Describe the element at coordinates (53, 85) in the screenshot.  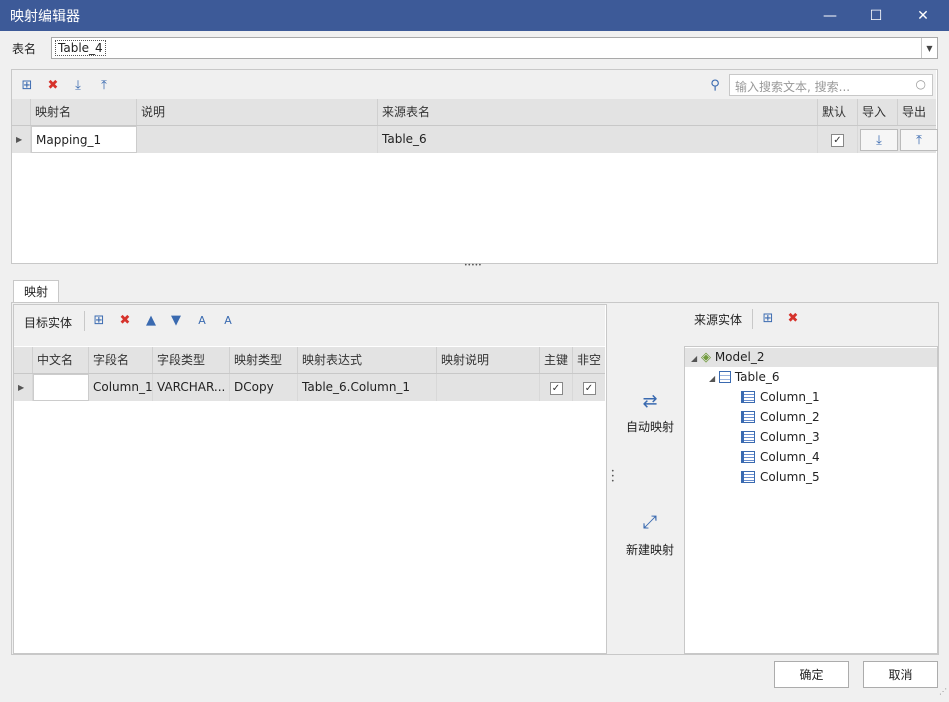
I see `delete-mapping-icon: ✖` at that location.